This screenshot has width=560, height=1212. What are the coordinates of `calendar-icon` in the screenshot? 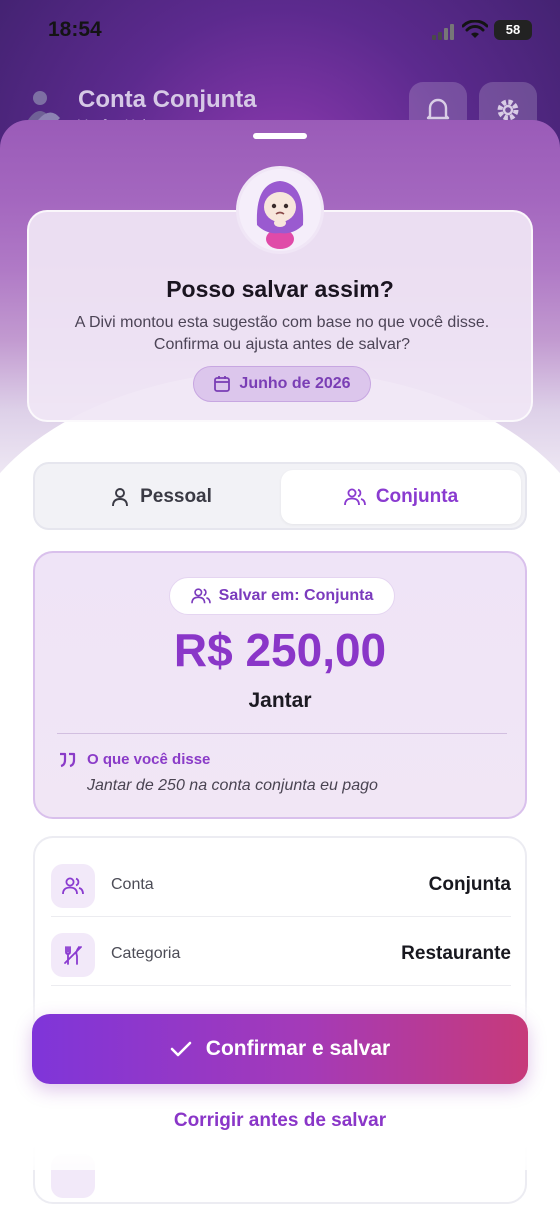 It's located at (222, 384).